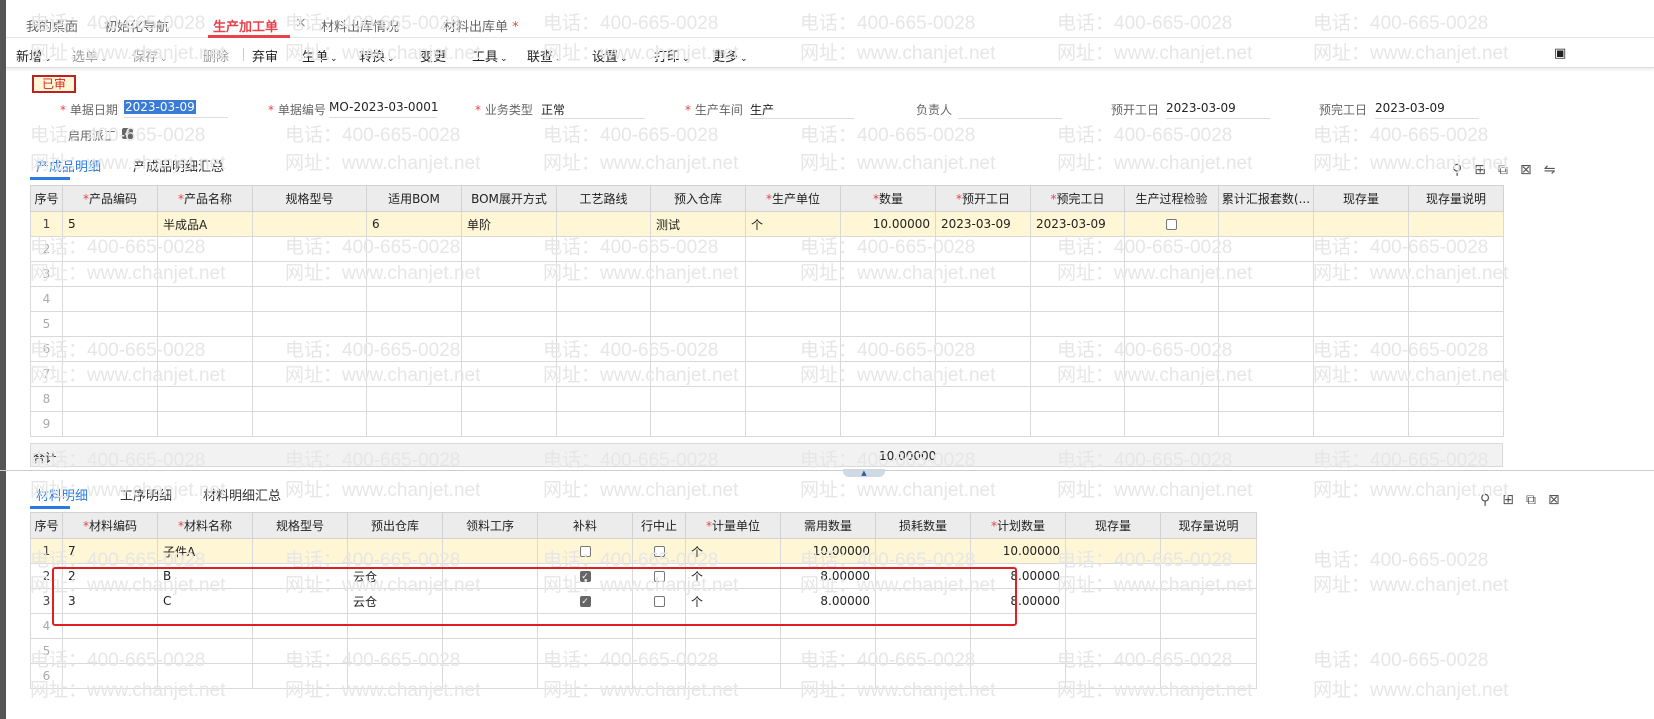 This screenshot has width=1654, height=719. Describe the element at coordinates (301, 23) in the screenshot. I see `close-tab-icon: ×` at that location.